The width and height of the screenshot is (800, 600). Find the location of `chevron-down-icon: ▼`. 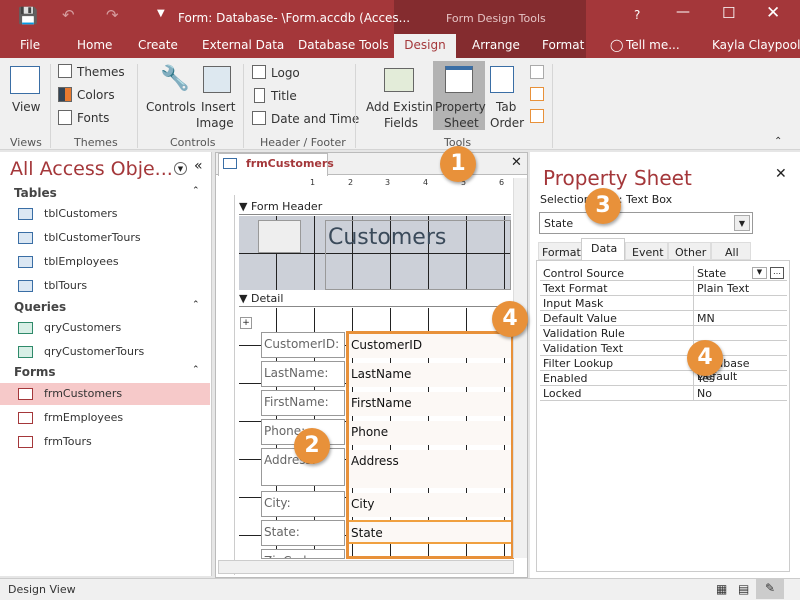

chevron-down-icon: ▼ is located at coordinates (759, 273).